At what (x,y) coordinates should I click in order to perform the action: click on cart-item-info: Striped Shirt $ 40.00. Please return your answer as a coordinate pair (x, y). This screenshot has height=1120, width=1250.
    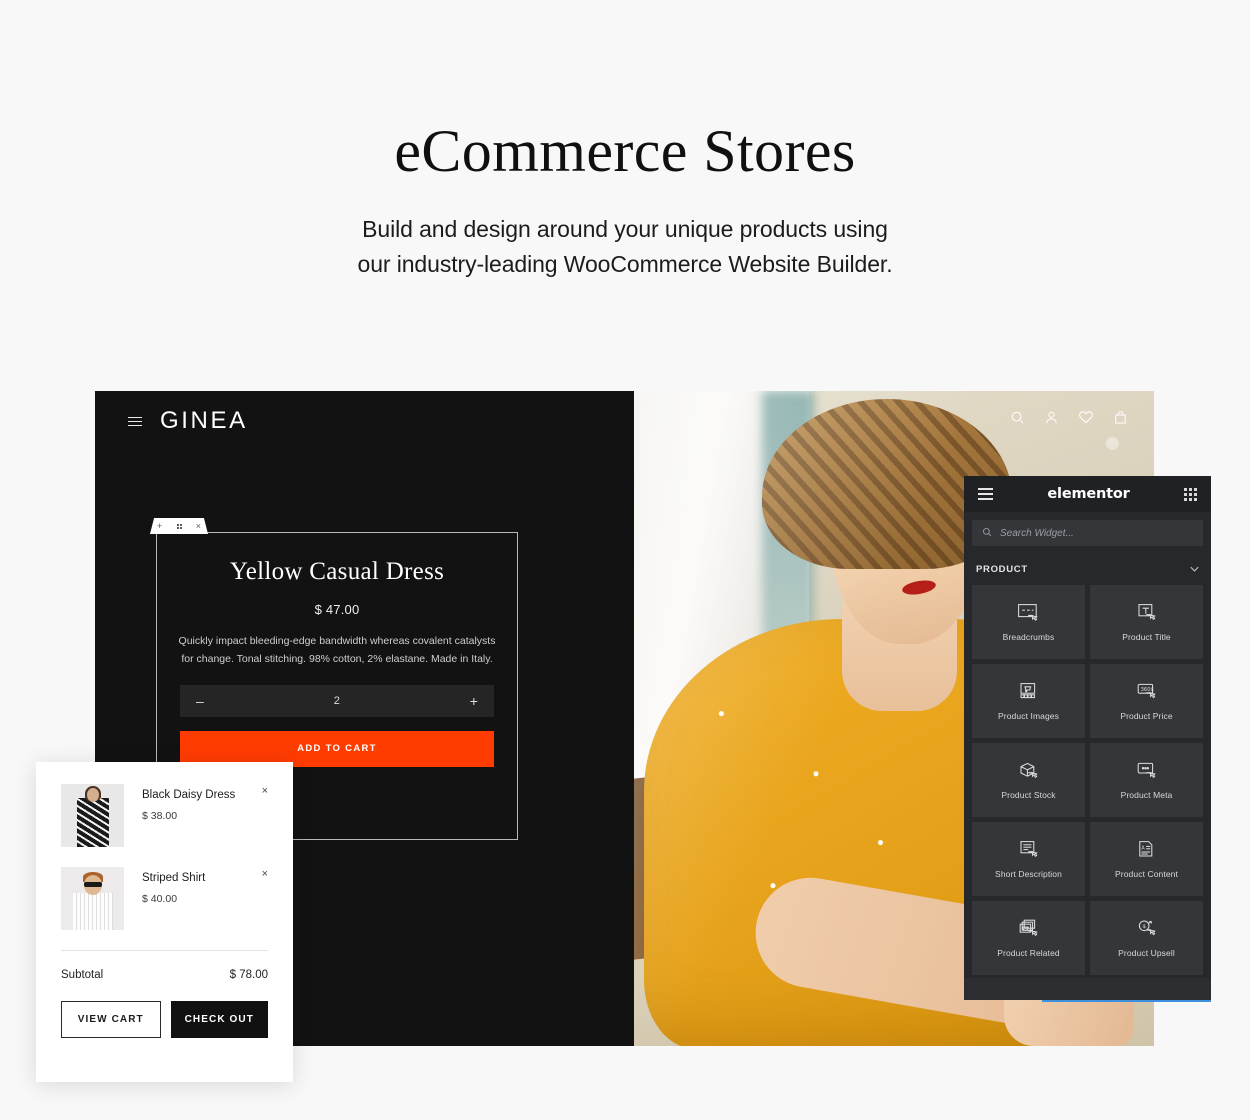
    Looking at the image, I should click on (173, 898).